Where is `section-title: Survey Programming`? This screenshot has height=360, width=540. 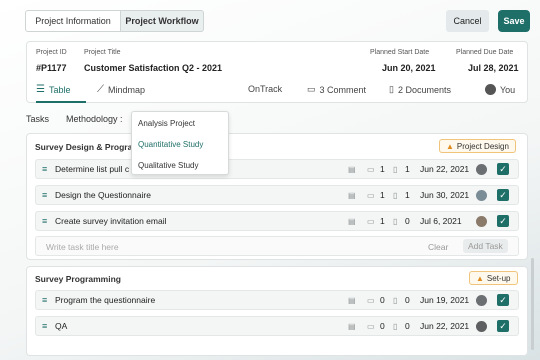 section-title: Survey Programming is located at coordinates (78, 279).